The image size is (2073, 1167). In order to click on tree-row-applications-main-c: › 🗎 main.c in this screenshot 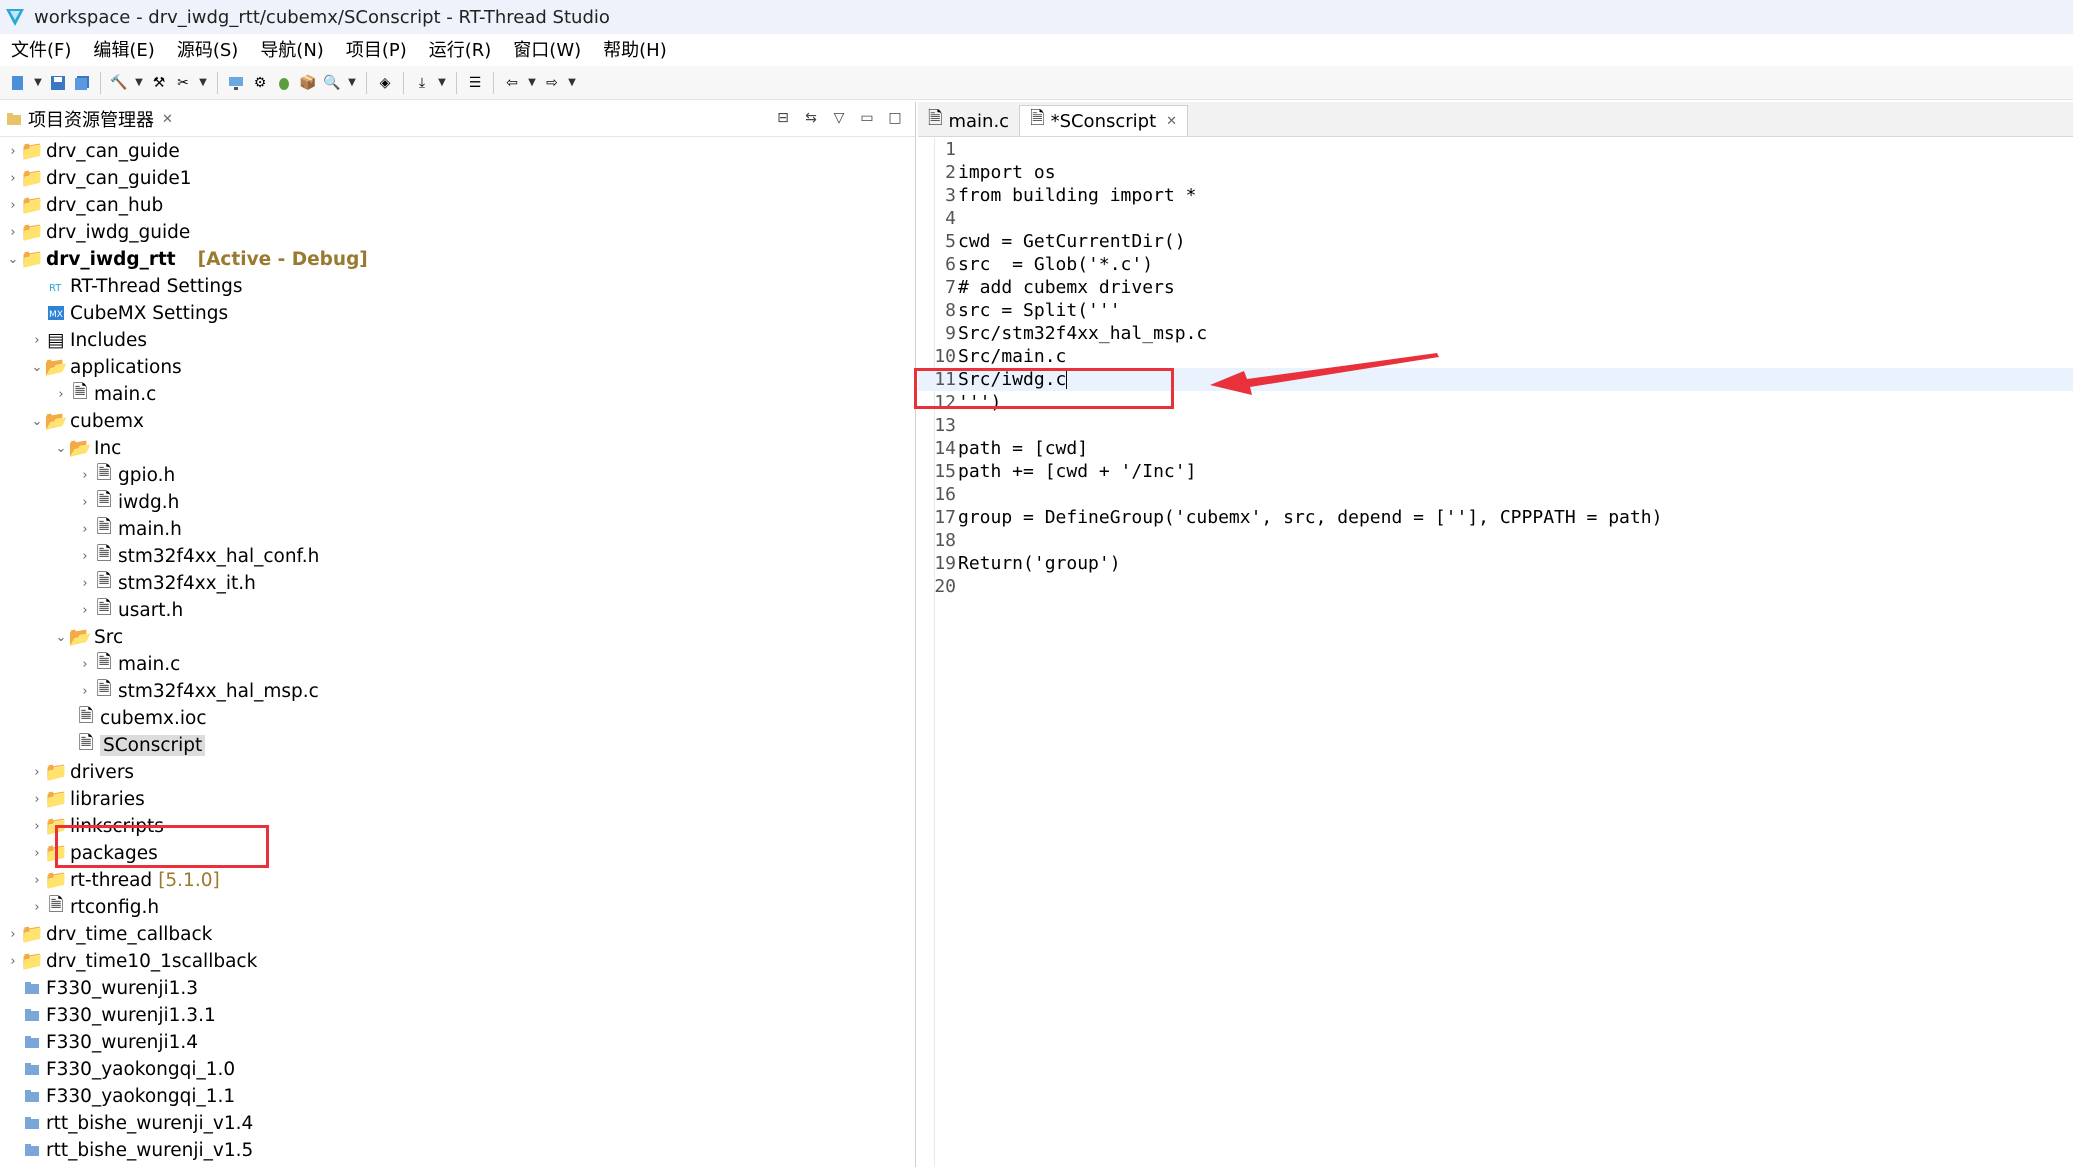, I will do `click(105, 394)`.